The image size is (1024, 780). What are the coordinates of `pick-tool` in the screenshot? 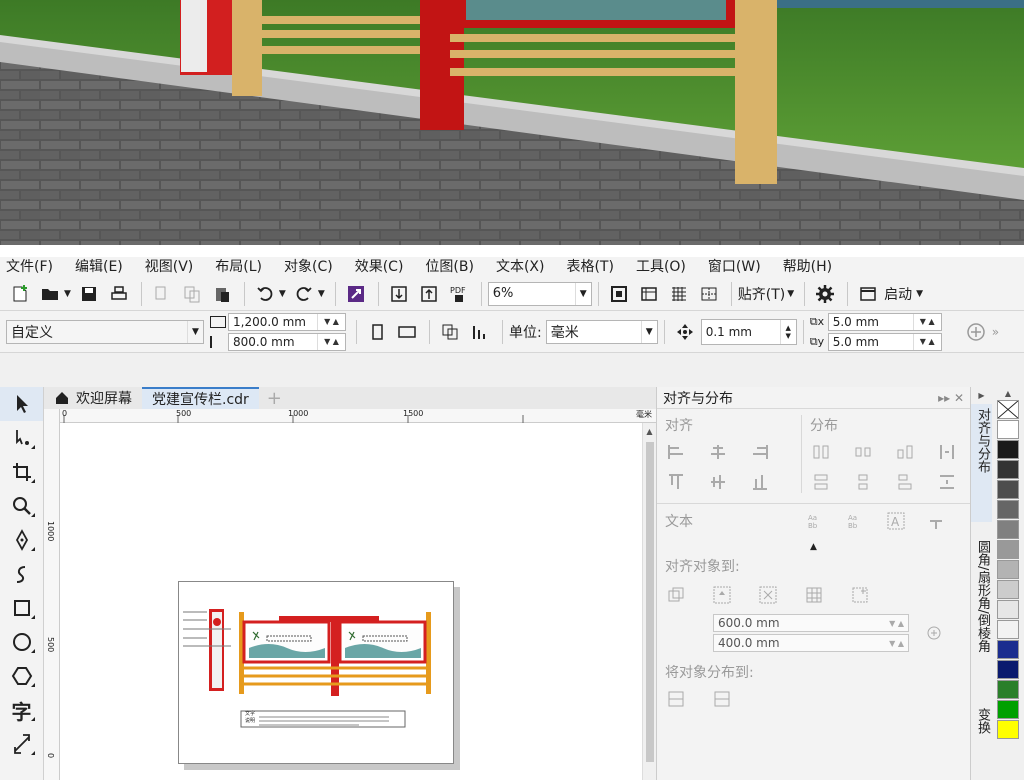 It's located at (21, 404).